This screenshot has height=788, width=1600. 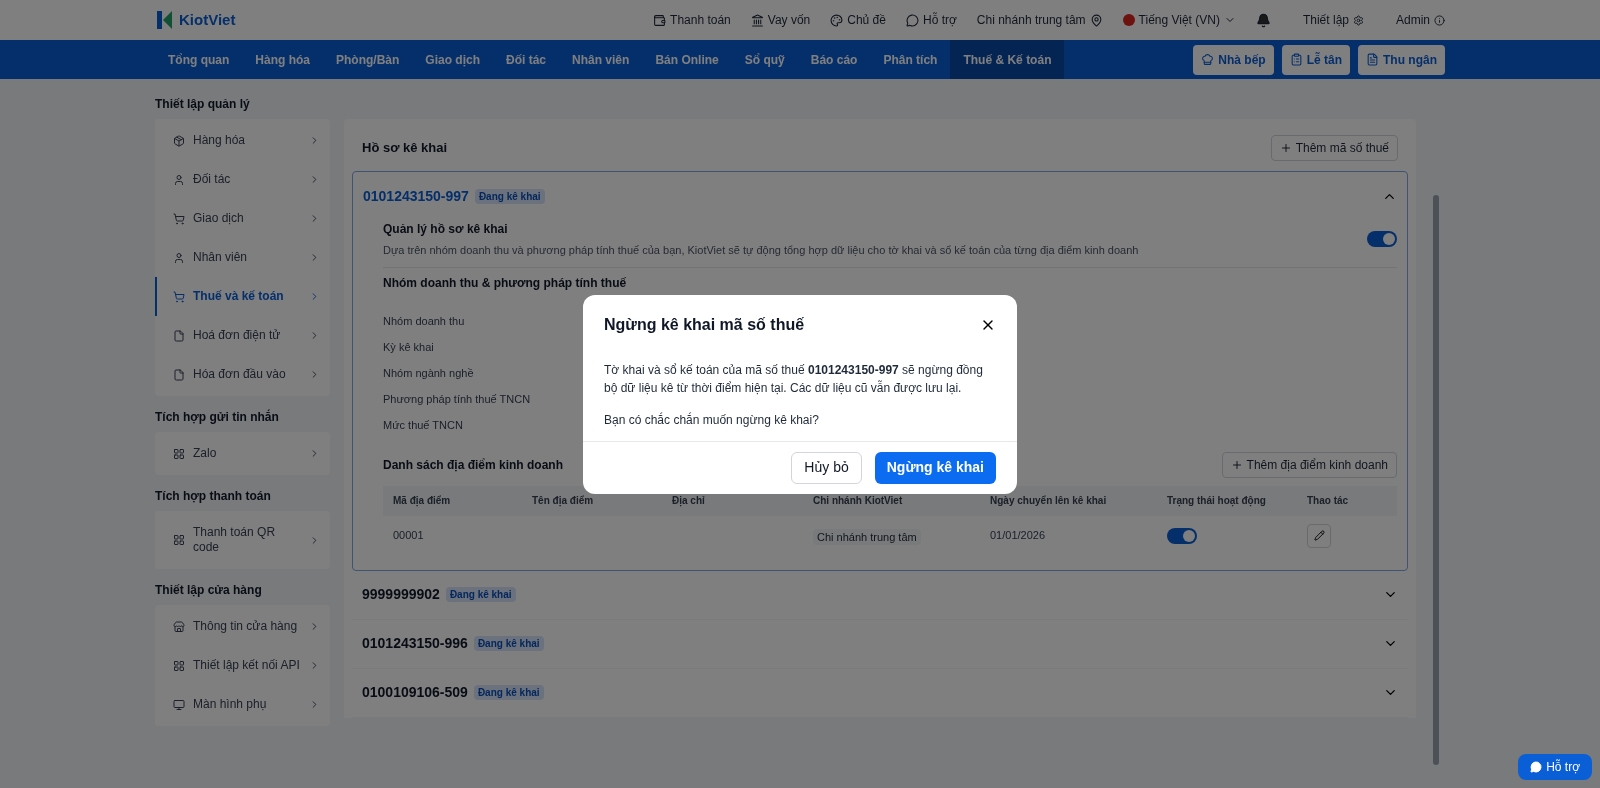 I want to click on confirm-button: Ngừng kê khai, so click(x=935, y=467).